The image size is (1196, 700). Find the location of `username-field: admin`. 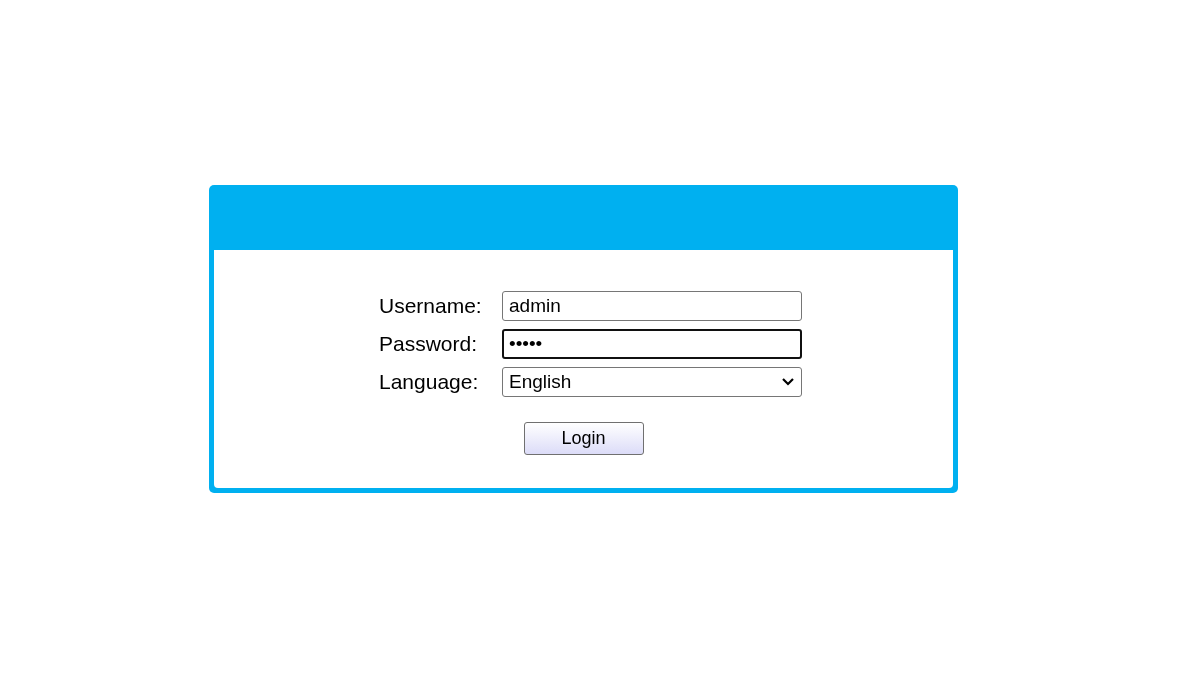

username-field: admin is located at coordinates (652, 306).